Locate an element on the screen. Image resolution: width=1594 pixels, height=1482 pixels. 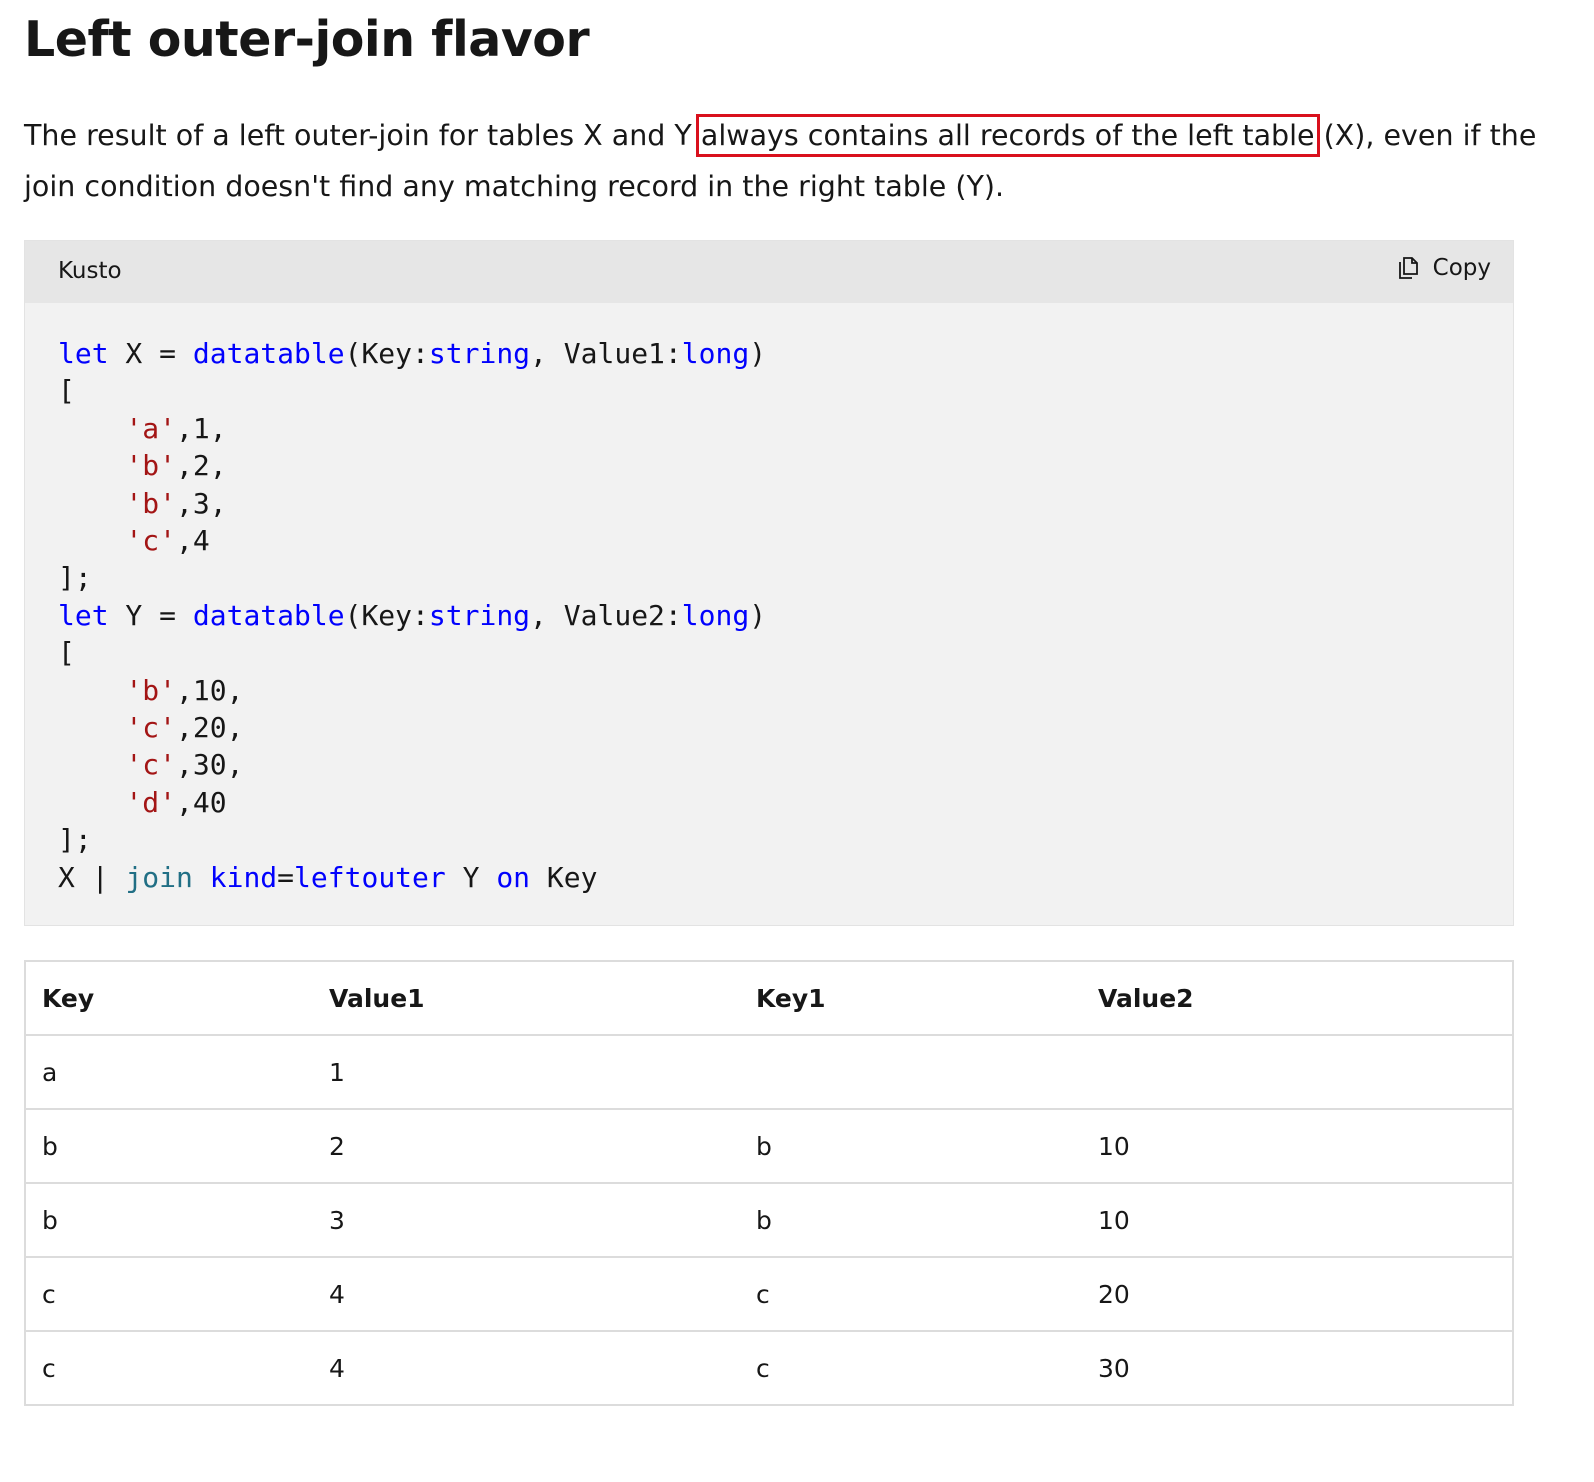
table-cell: 1 is located at coordinates (526, 1072).